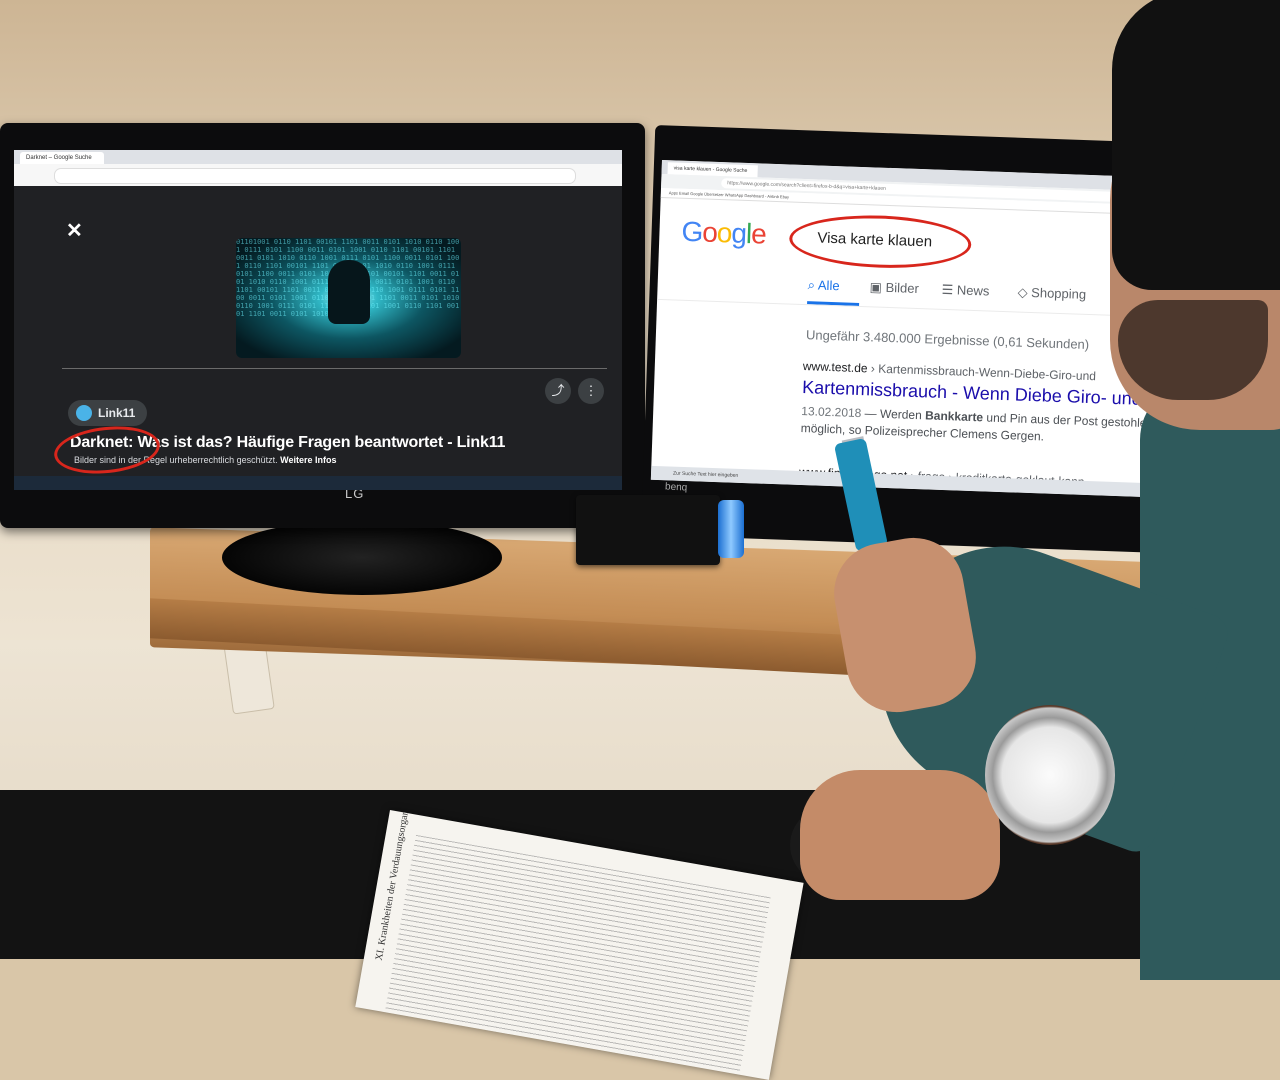 The height and width of the screenshot is (1080, 1280). I want to click on tab-news: ☰ News, so click(965, 291).